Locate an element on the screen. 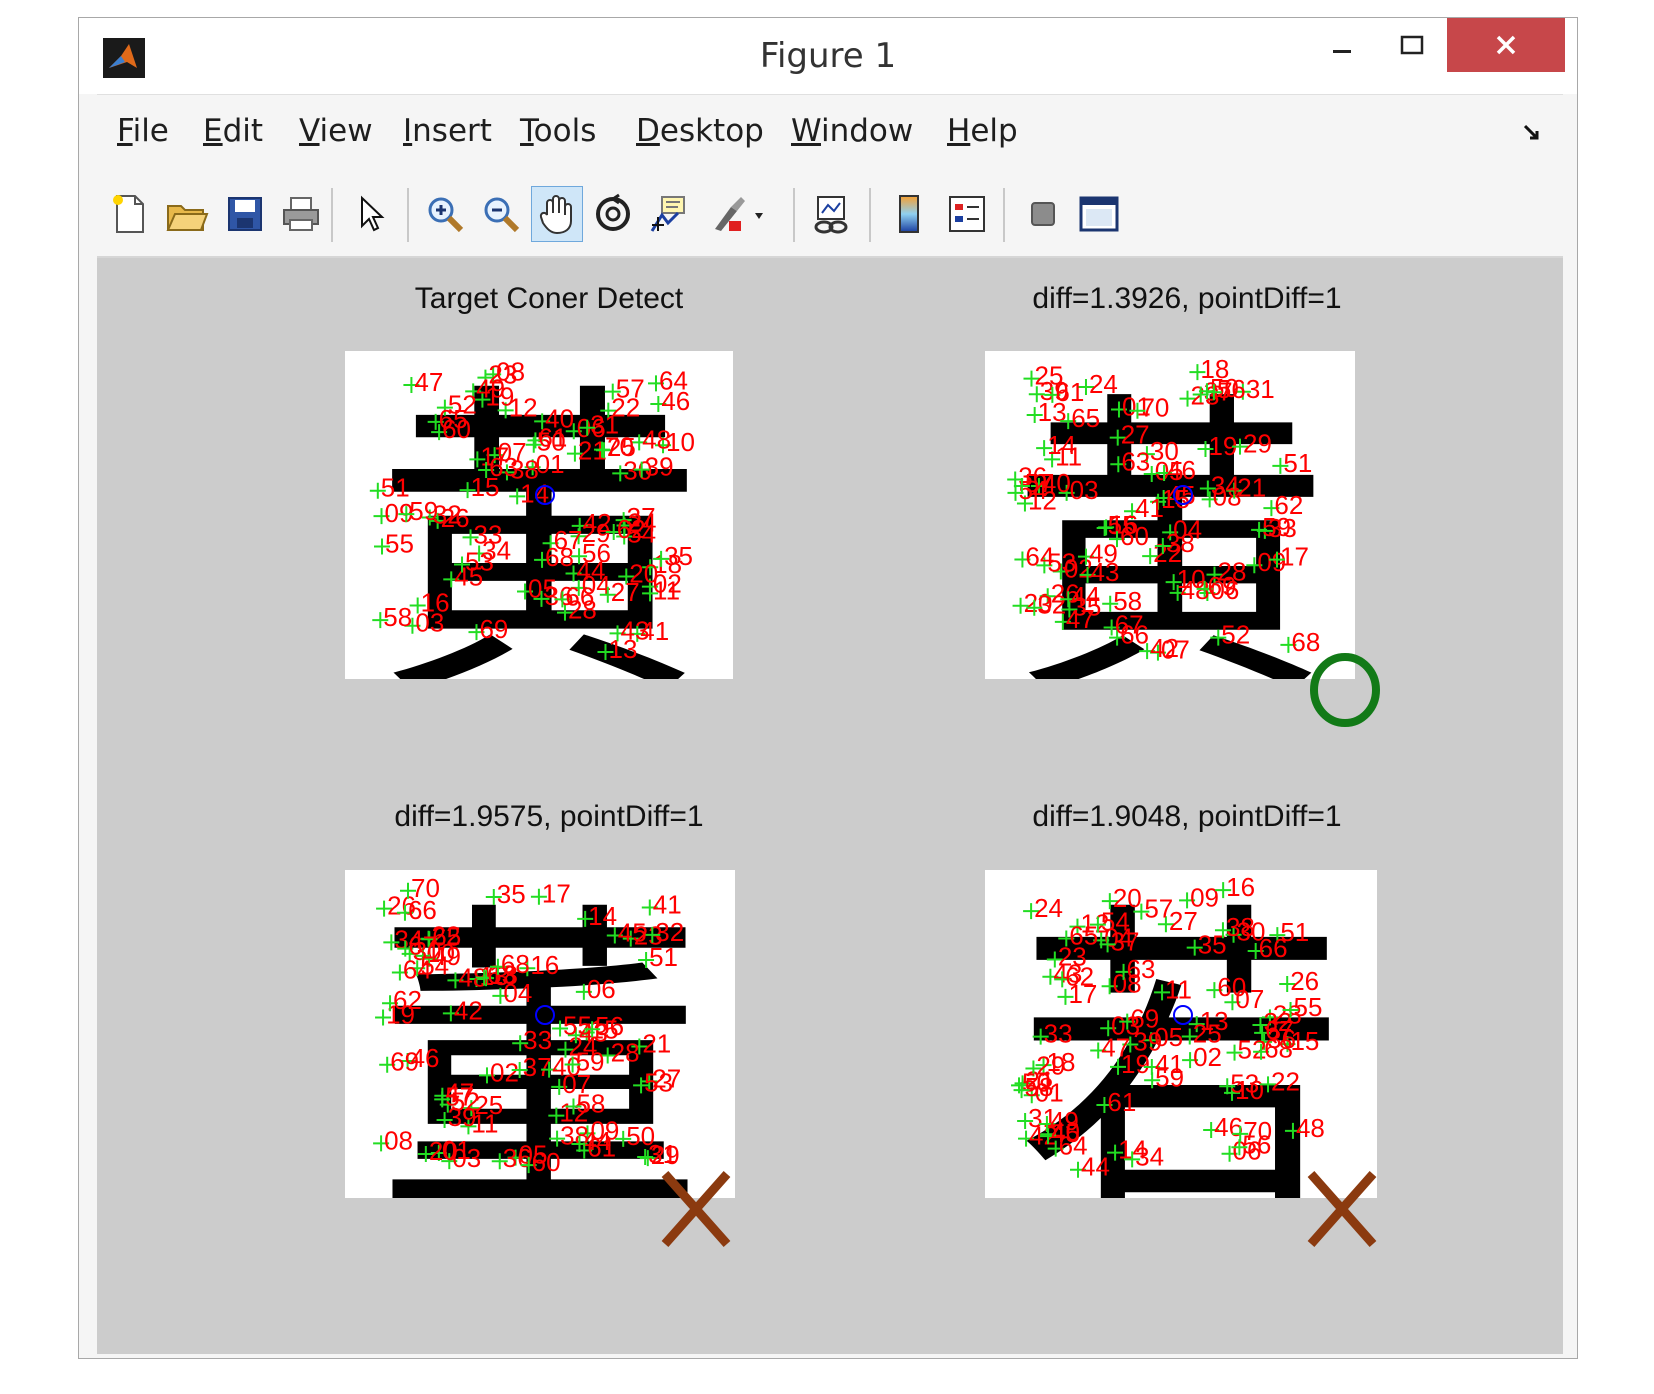  menu-tools: Tools is located at coordinates (558, 131).